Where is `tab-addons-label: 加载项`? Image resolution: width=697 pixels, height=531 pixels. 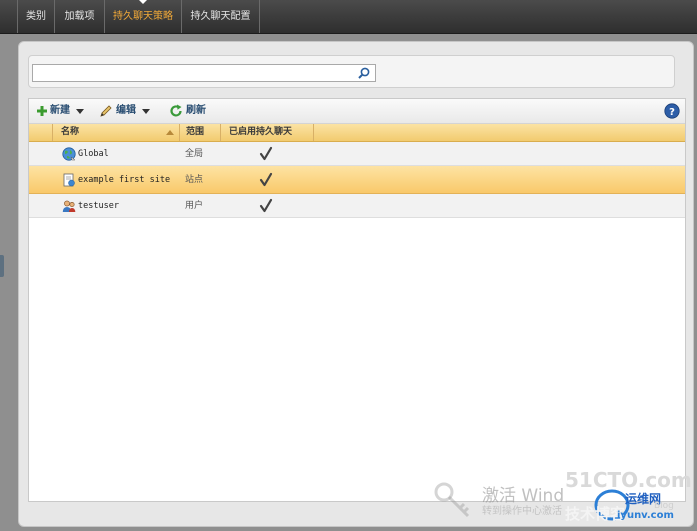
tab-addons-label: 加载项 is located at coordinates (79, 16).